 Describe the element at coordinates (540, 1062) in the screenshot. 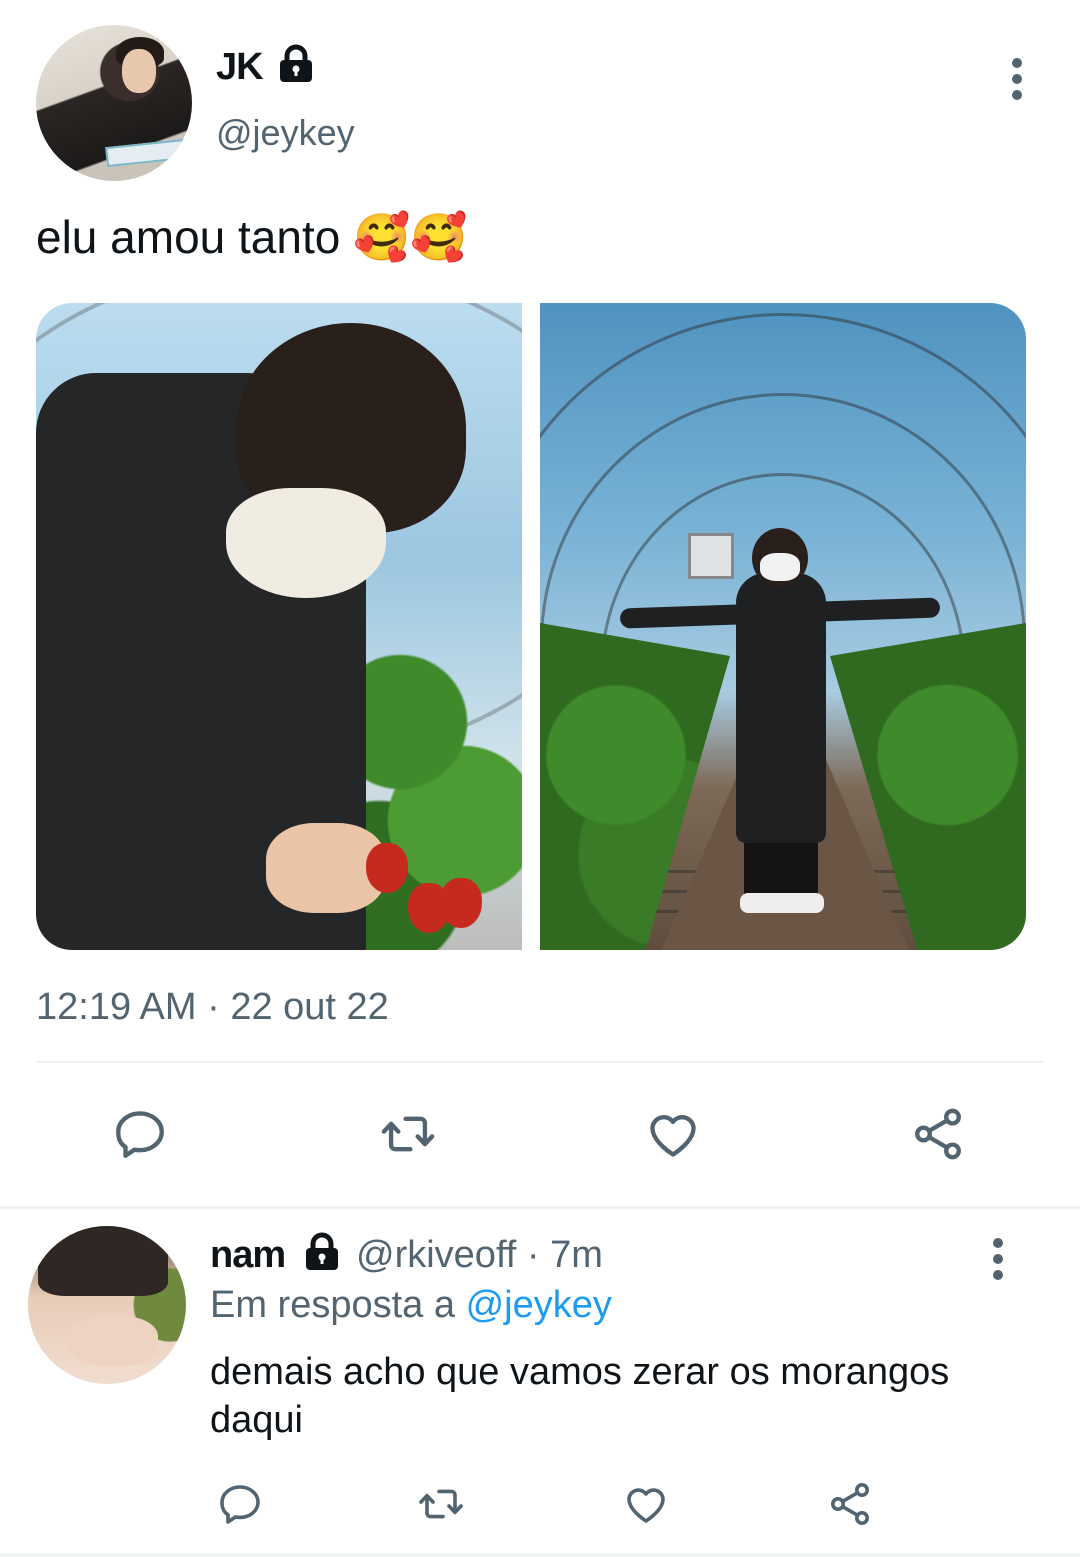

I see `divider` at that location.